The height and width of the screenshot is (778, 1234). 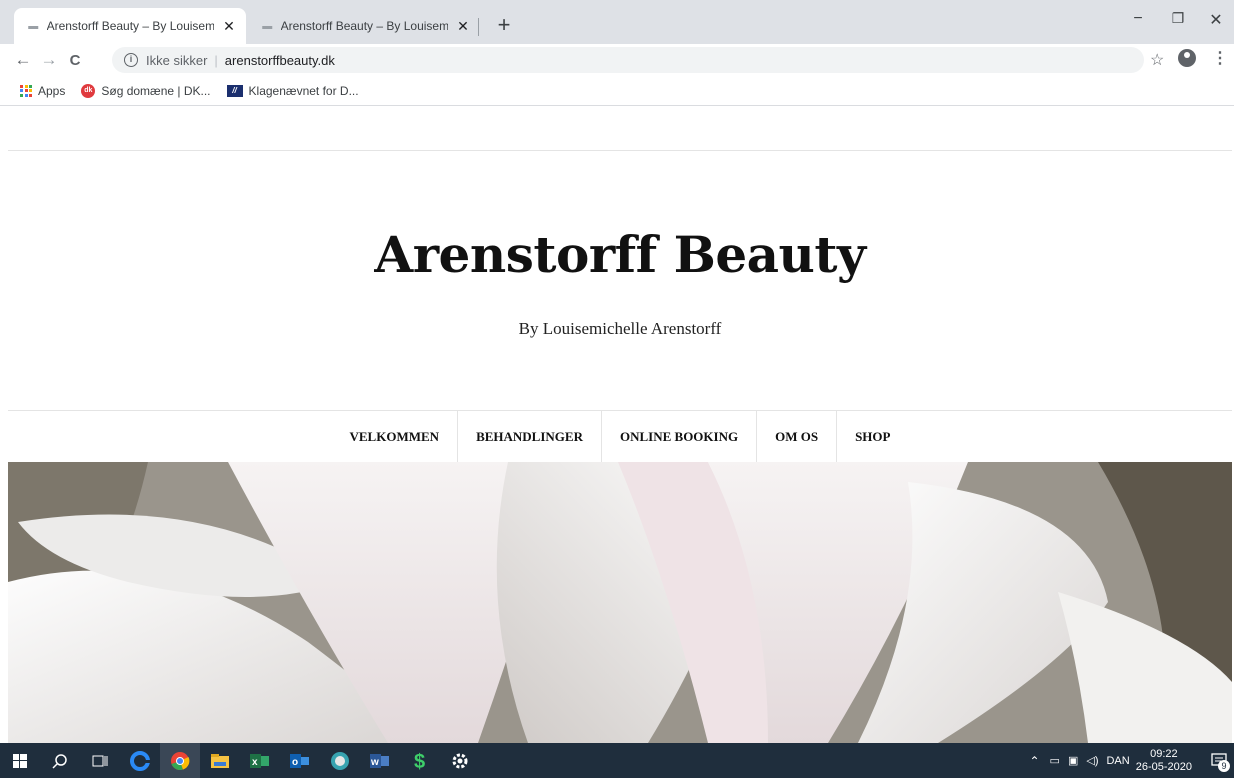 I want to click on svg-text: x, so click(x=255, y=762).